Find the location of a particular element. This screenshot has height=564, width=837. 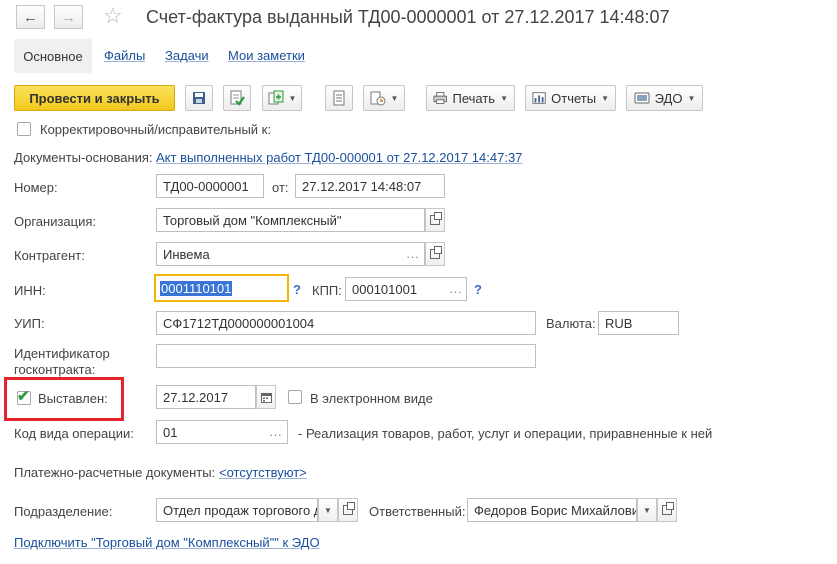

tab-my-notes: Мои заметки is located at coordinates (266, 55).